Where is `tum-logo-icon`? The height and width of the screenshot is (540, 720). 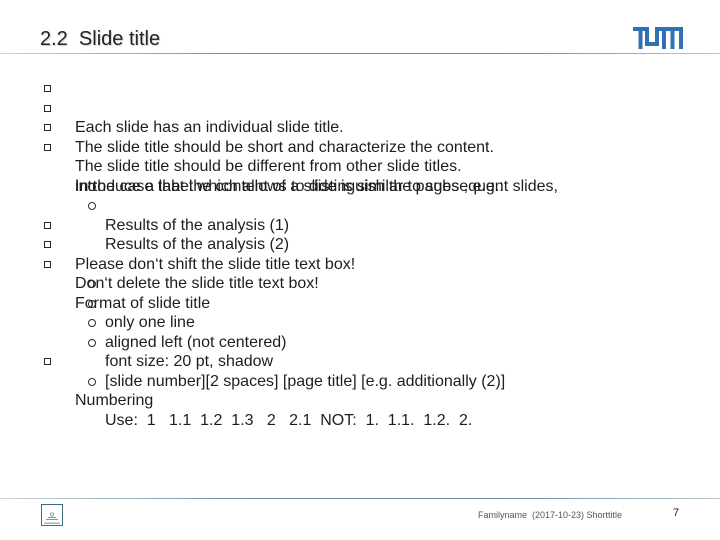 tum-logo-icon is located at coordinates (658, 38).